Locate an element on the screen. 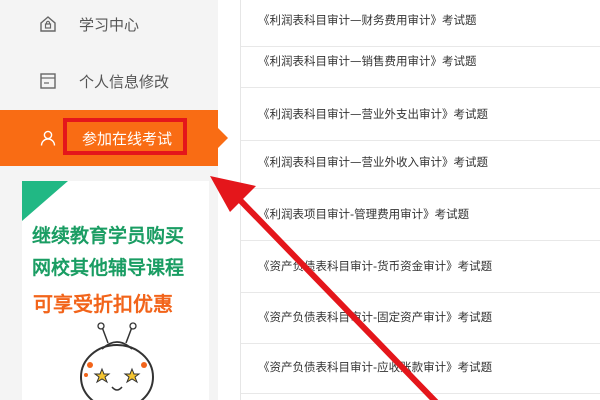 The height and width of the screenshot is (400, 600). mascot-illustration is located at coordinates (117, 361).